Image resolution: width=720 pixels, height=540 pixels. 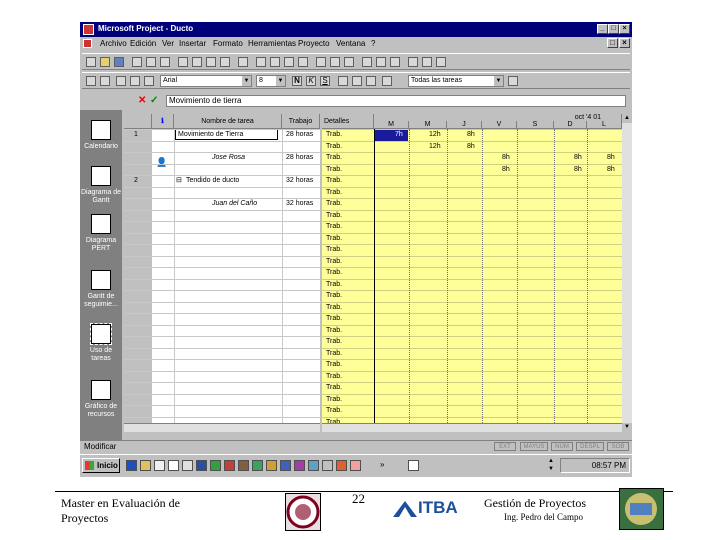 I want to click on view-resource-graph: Gráfico de recursos, so click(x=101, y=399).